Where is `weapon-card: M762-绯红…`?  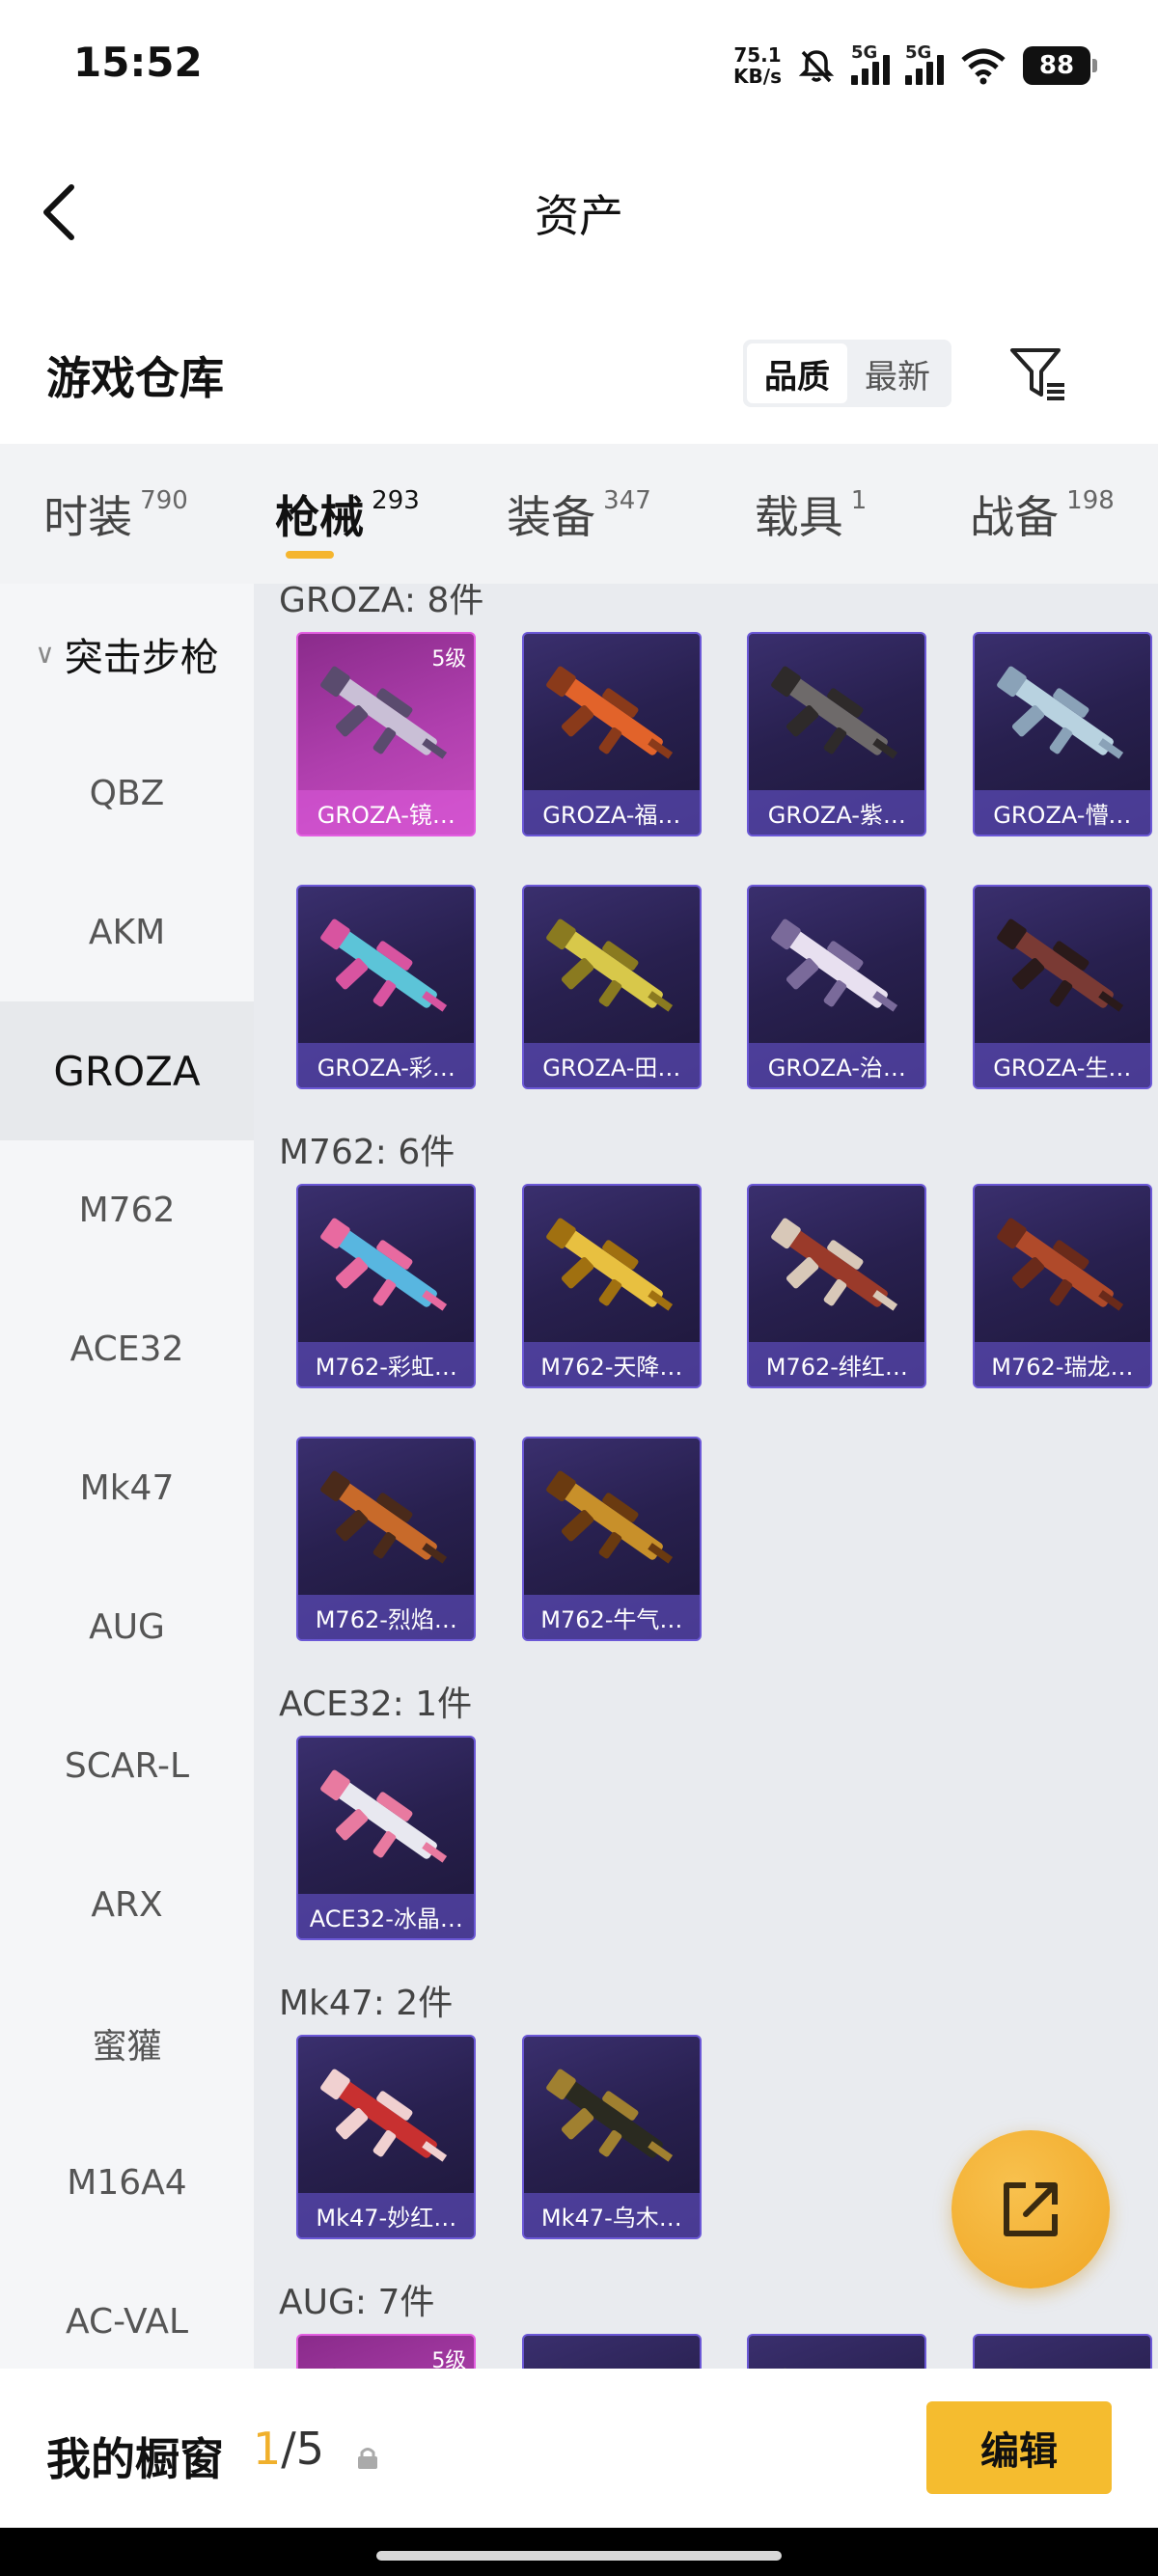
weapon-card: M762-绯红… is located at coordinates (837, 1286).